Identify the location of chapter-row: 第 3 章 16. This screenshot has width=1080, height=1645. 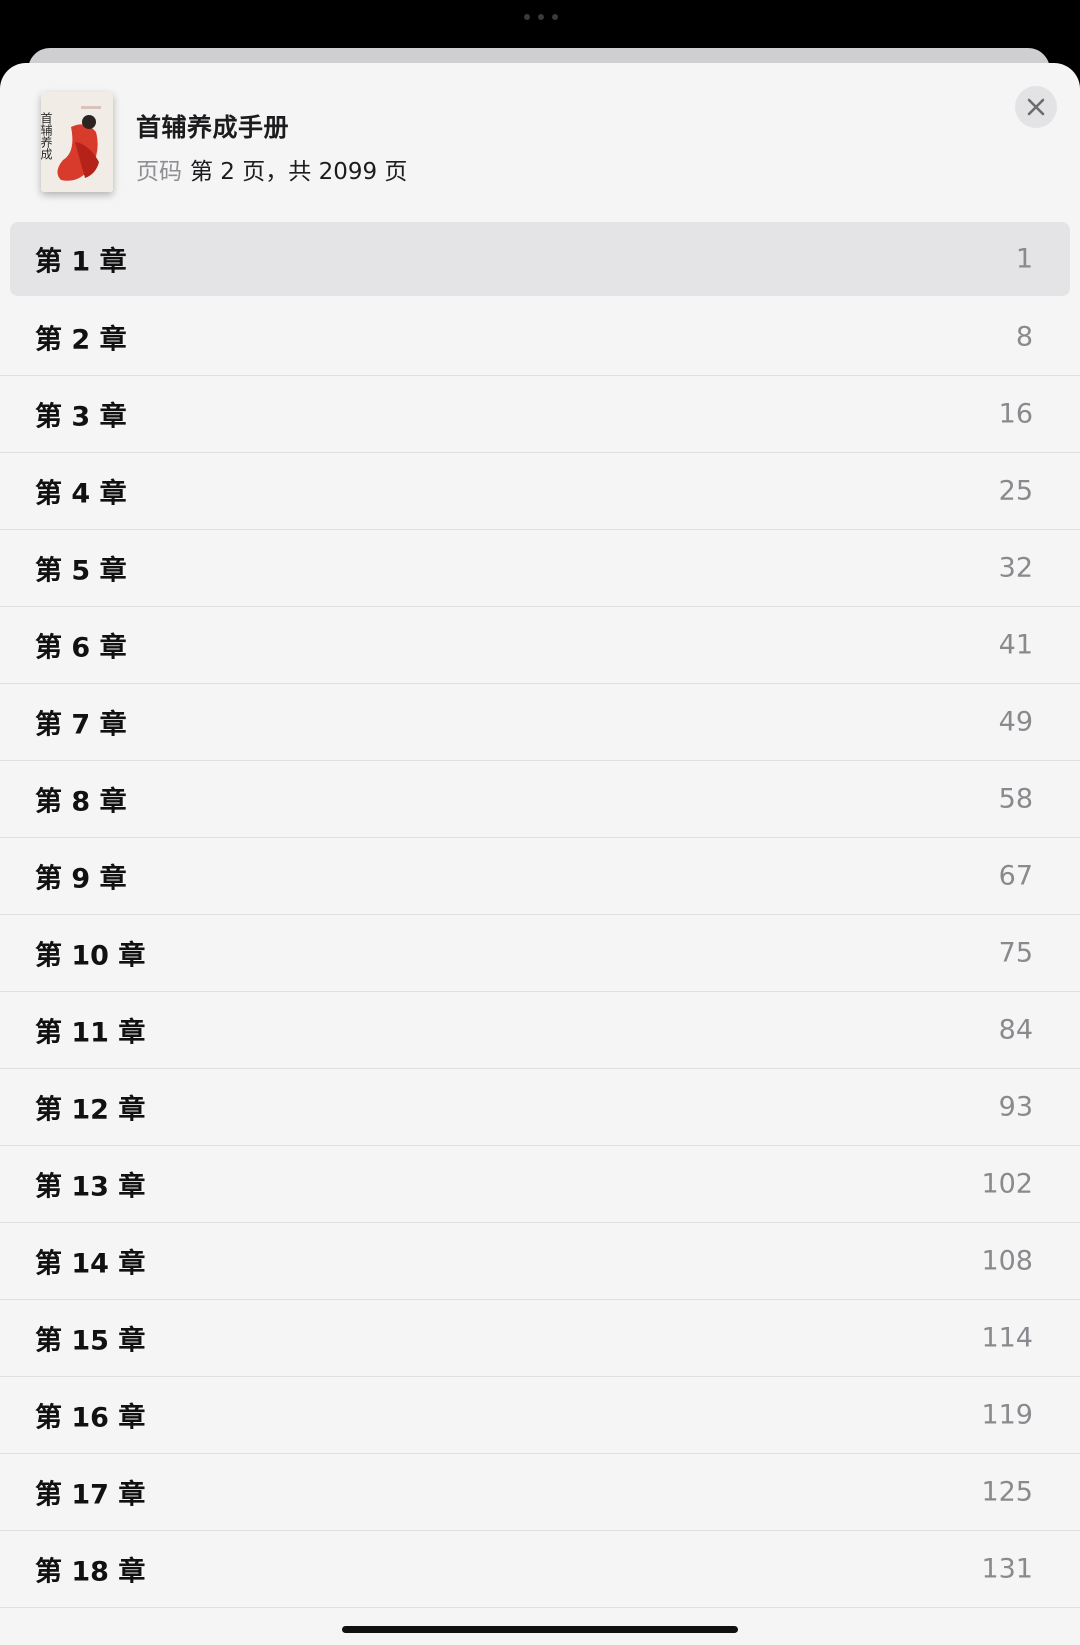
(540, 414).